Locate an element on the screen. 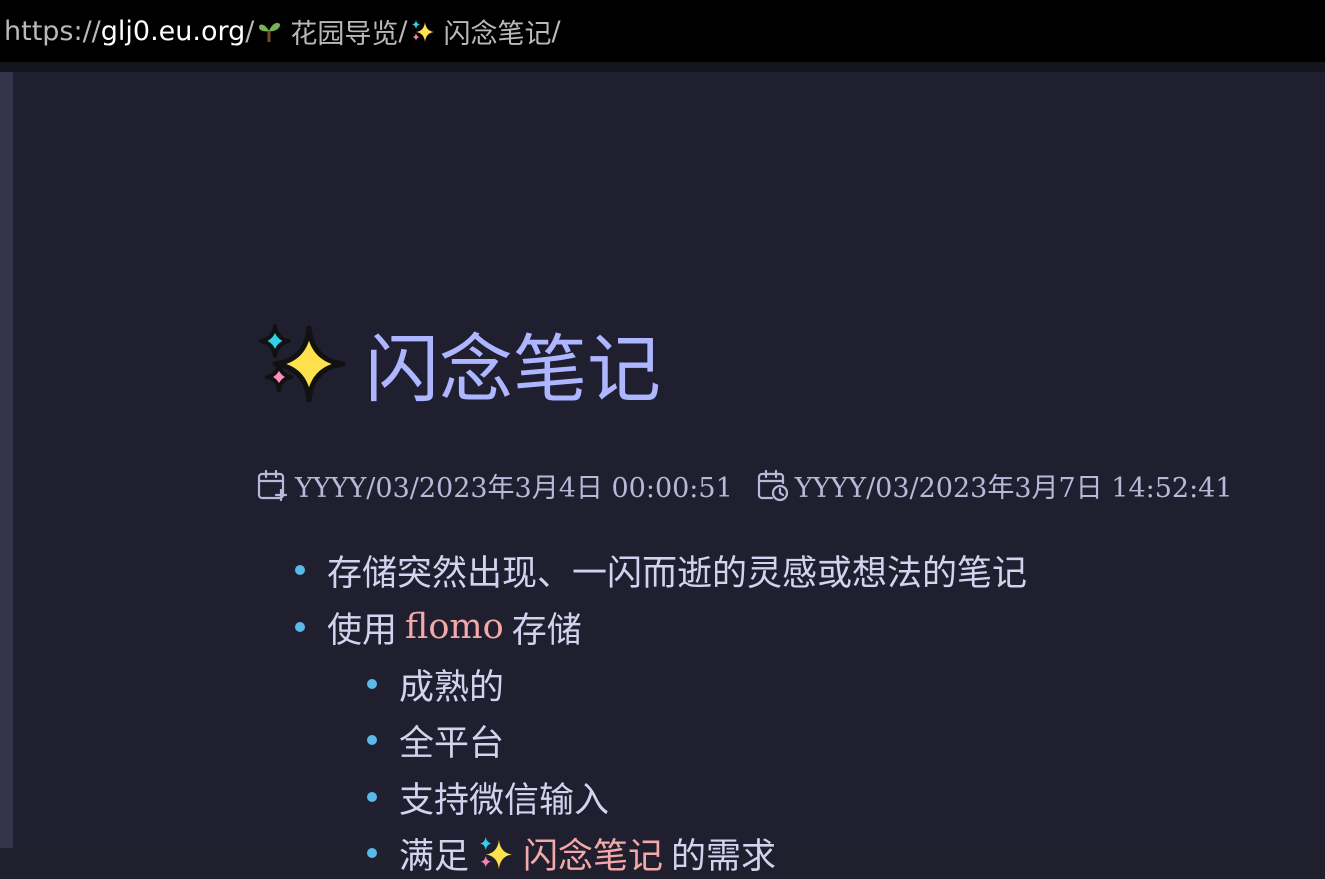 This screenshot has height=879, width=1325. flomo-link: flomo is located at coordinates (454, 627).